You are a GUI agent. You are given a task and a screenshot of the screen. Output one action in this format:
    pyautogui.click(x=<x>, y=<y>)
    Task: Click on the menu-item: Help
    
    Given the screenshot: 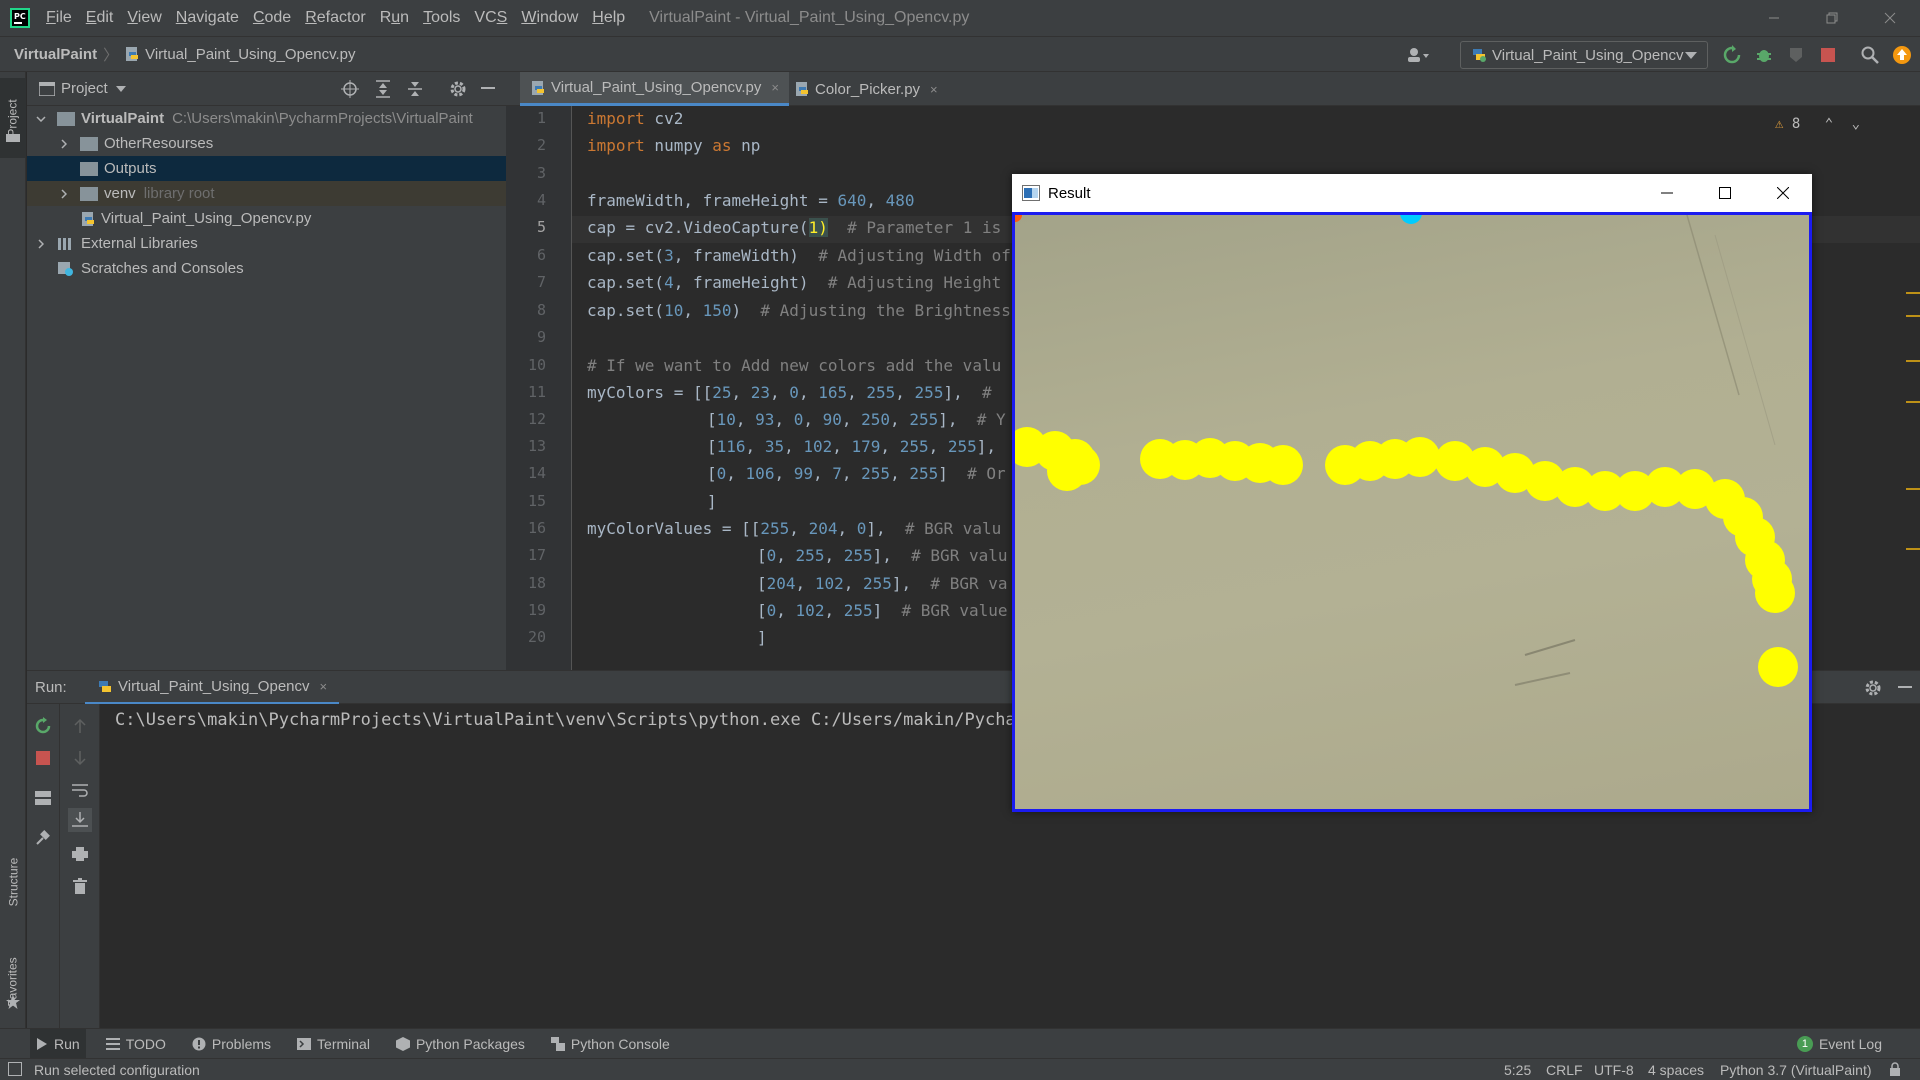 What is the action you would take?
    pyautogui.click(x=608, y=17)
    